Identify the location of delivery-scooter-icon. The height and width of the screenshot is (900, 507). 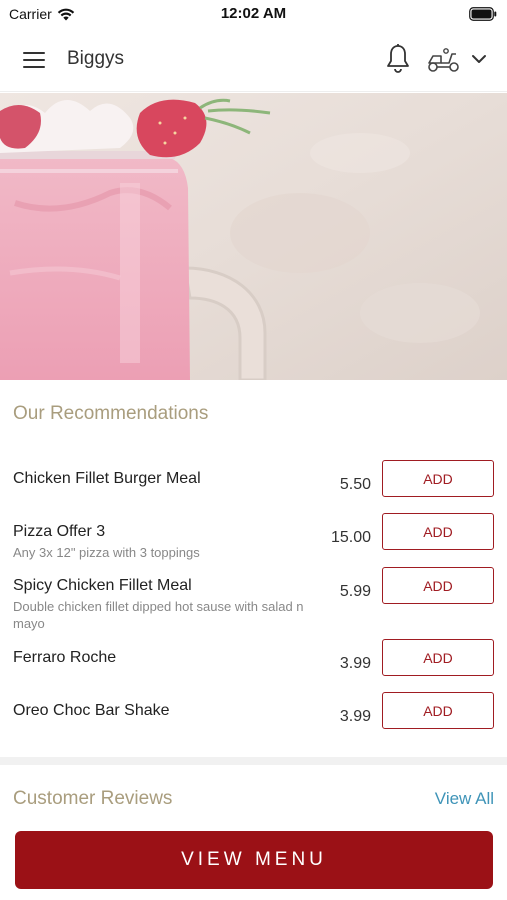
(443, 60).